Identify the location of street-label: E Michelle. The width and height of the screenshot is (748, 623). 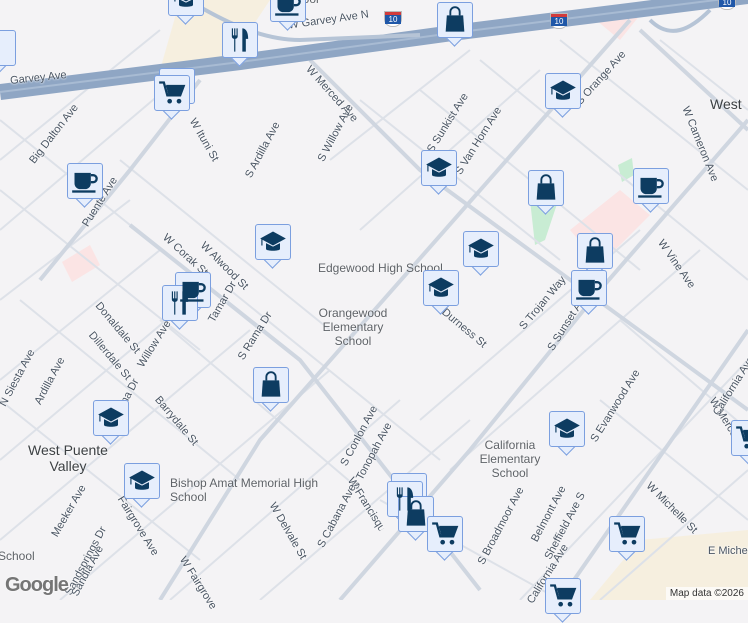
(728, 551).